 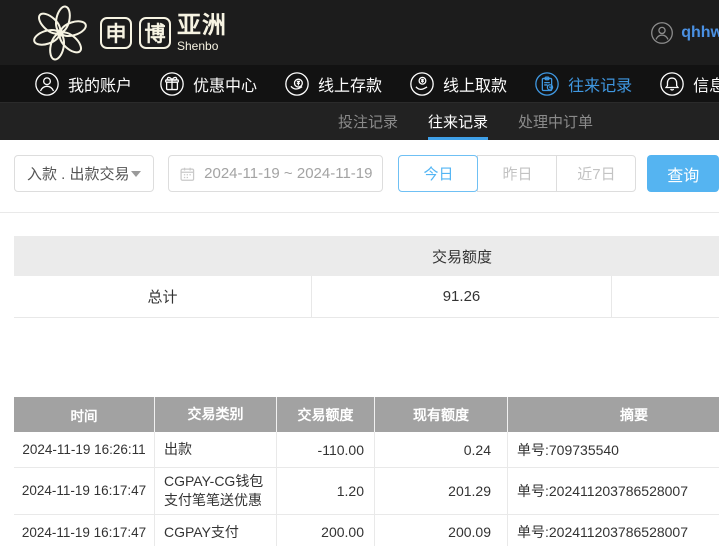 What do you see at coordinates (683, 173) in the screenshot?
I see `search-button: 查询` at bounding box center [683, 173].